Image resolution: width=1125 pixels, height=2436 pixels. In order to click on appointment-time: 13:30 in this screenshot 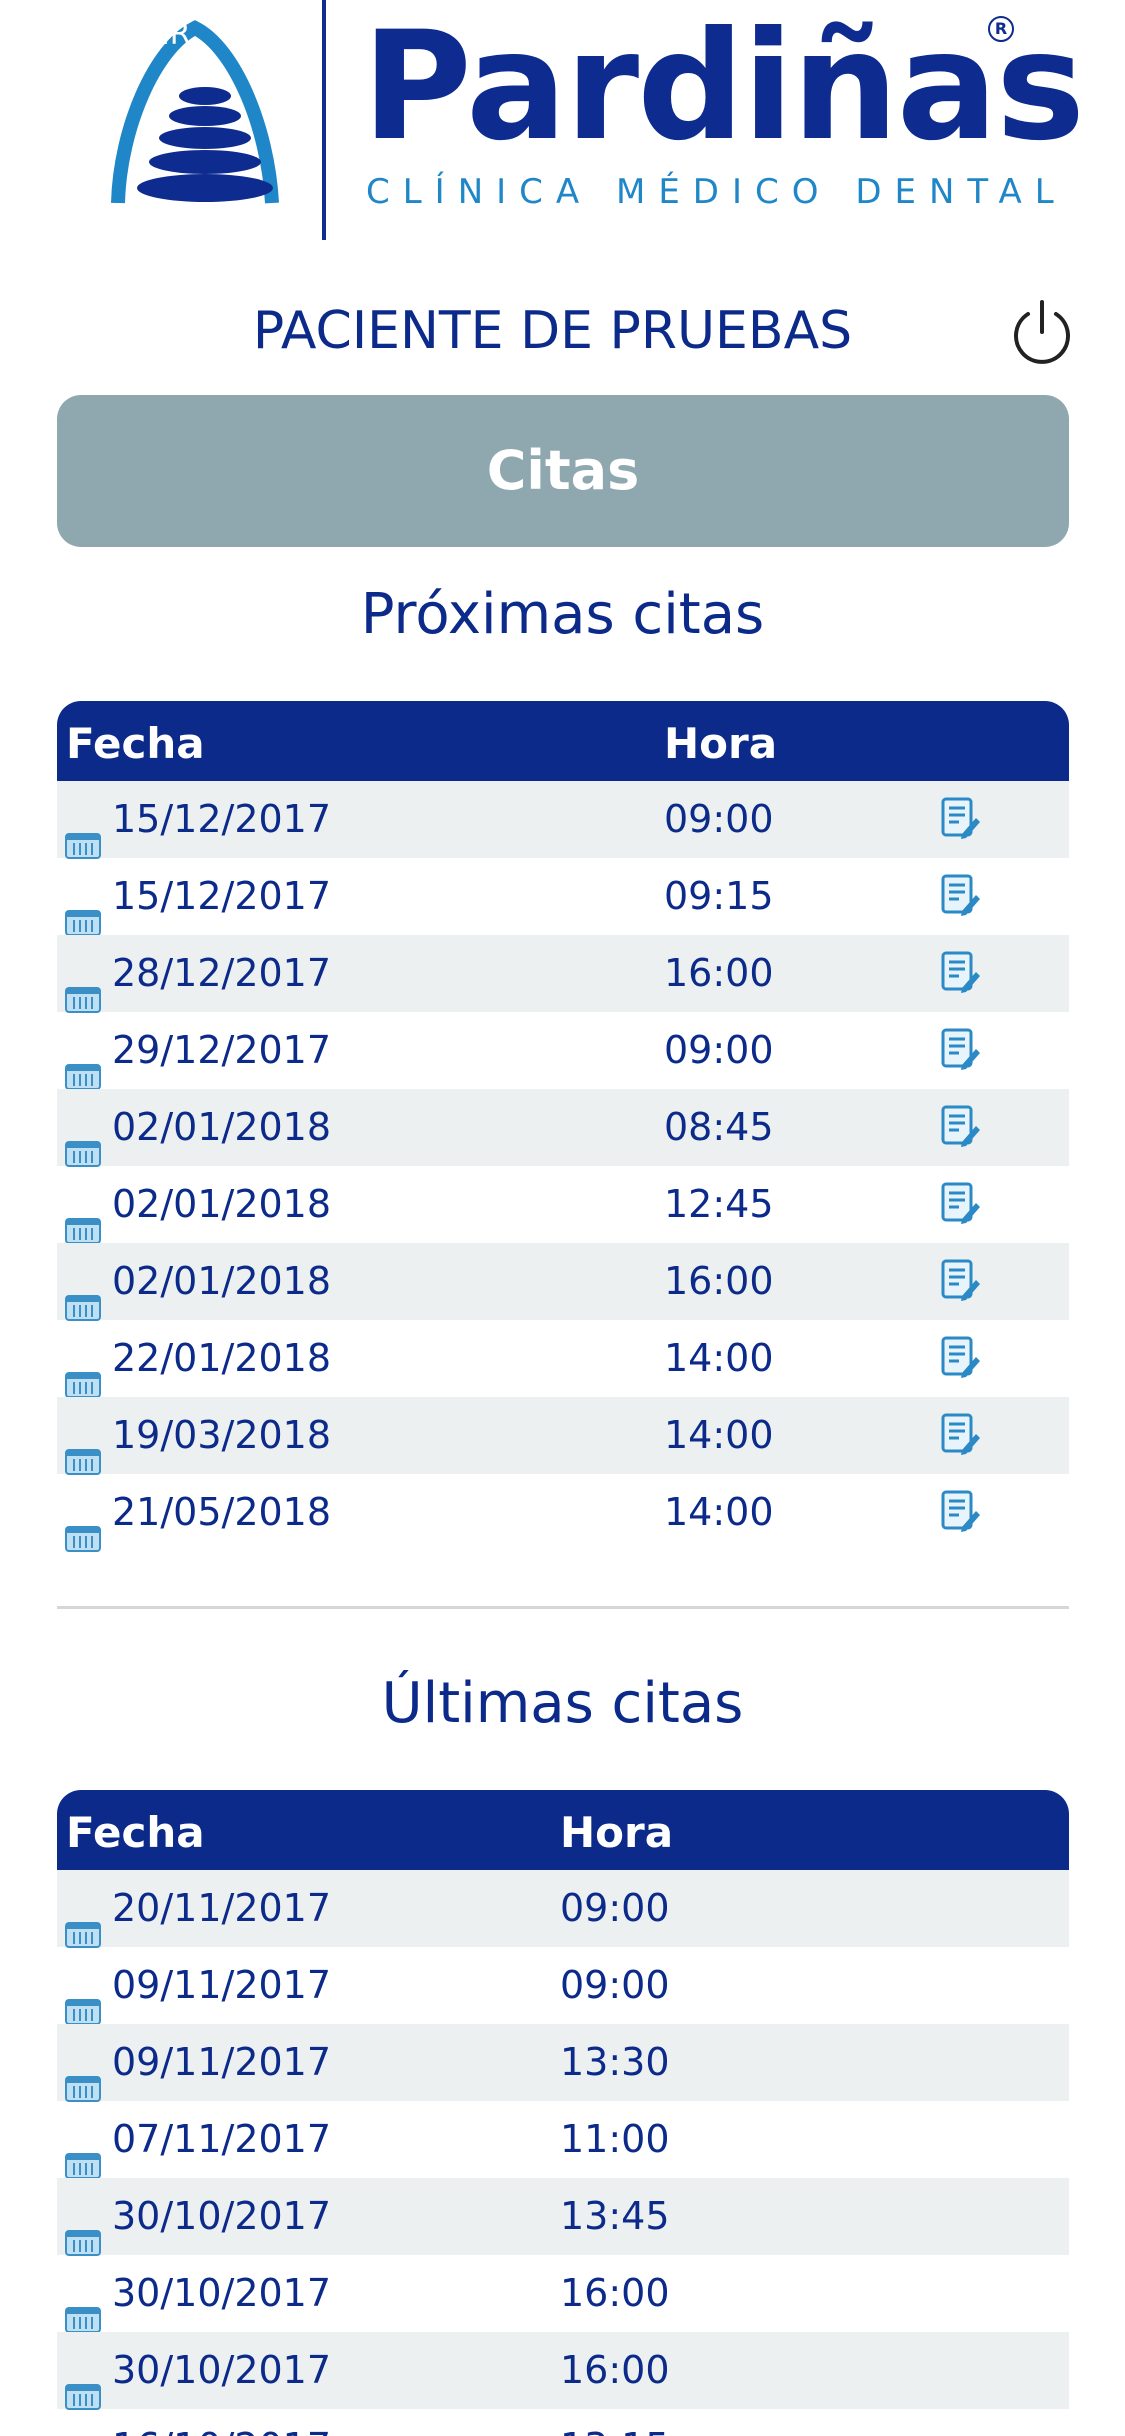, I will do `click(615, 2062)`.